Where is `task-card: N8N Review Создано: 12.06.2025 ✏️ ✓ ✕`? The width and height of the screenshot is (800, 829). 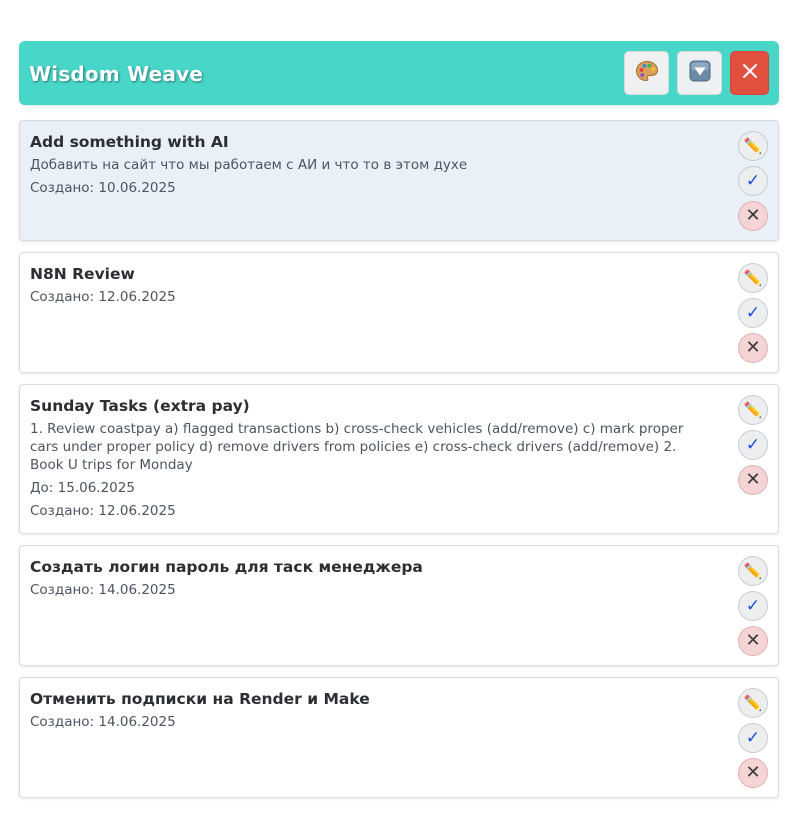
task-card: N8N Review Создано: 12.06.2025 ✏️ ✓ ✕ is located at coordinates (399, 312).